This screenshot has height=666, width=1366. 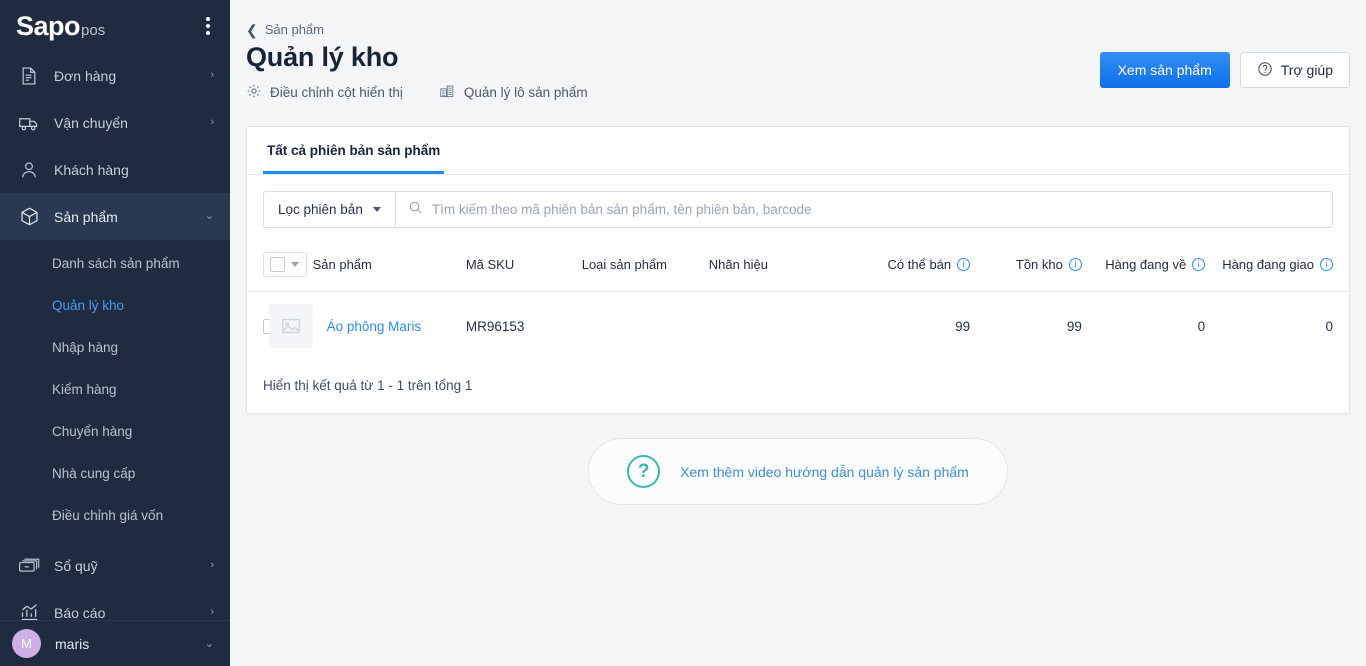 What do you see at coordinates (1329, 326) in the screenshot?
I see `td-shipping: 0` at bounding box center [1329, 326].